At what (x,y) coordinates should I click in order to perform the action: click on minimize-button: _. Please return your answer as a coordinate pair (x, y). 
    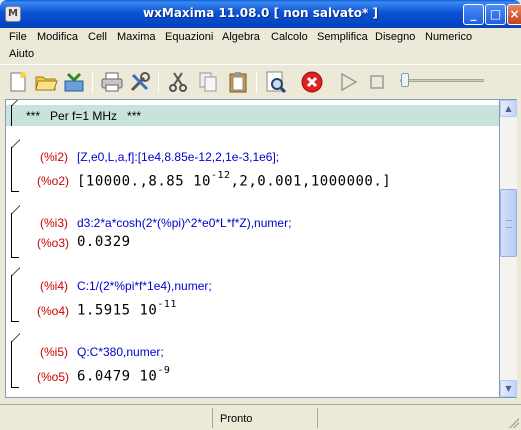
    Looking at the image, I should click on (473, 14).